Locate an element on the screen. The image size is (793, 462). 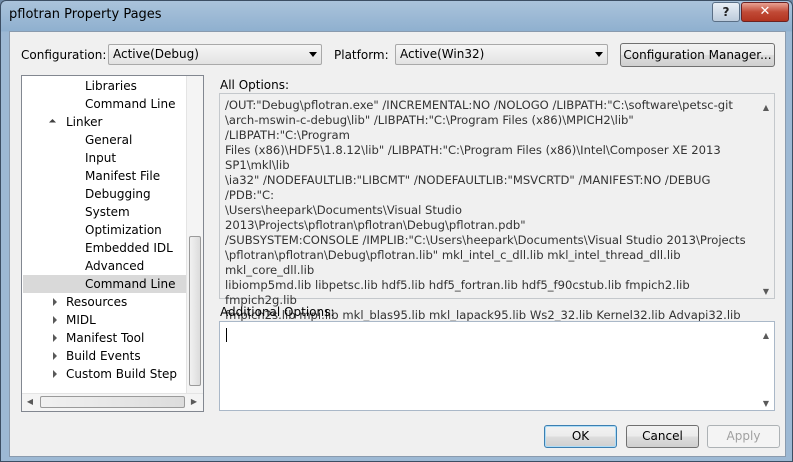
tree-item-label: Libraries is located at coordinates (111, 86).